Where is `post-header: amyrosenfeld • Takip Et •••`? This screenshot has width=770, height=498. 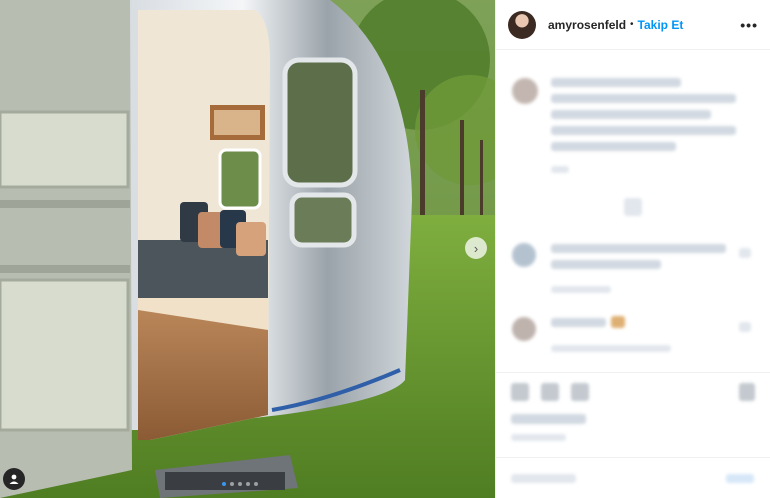 post-header: amyrosenfeld • Takip Et ••• is located at coordinates (633, 25).